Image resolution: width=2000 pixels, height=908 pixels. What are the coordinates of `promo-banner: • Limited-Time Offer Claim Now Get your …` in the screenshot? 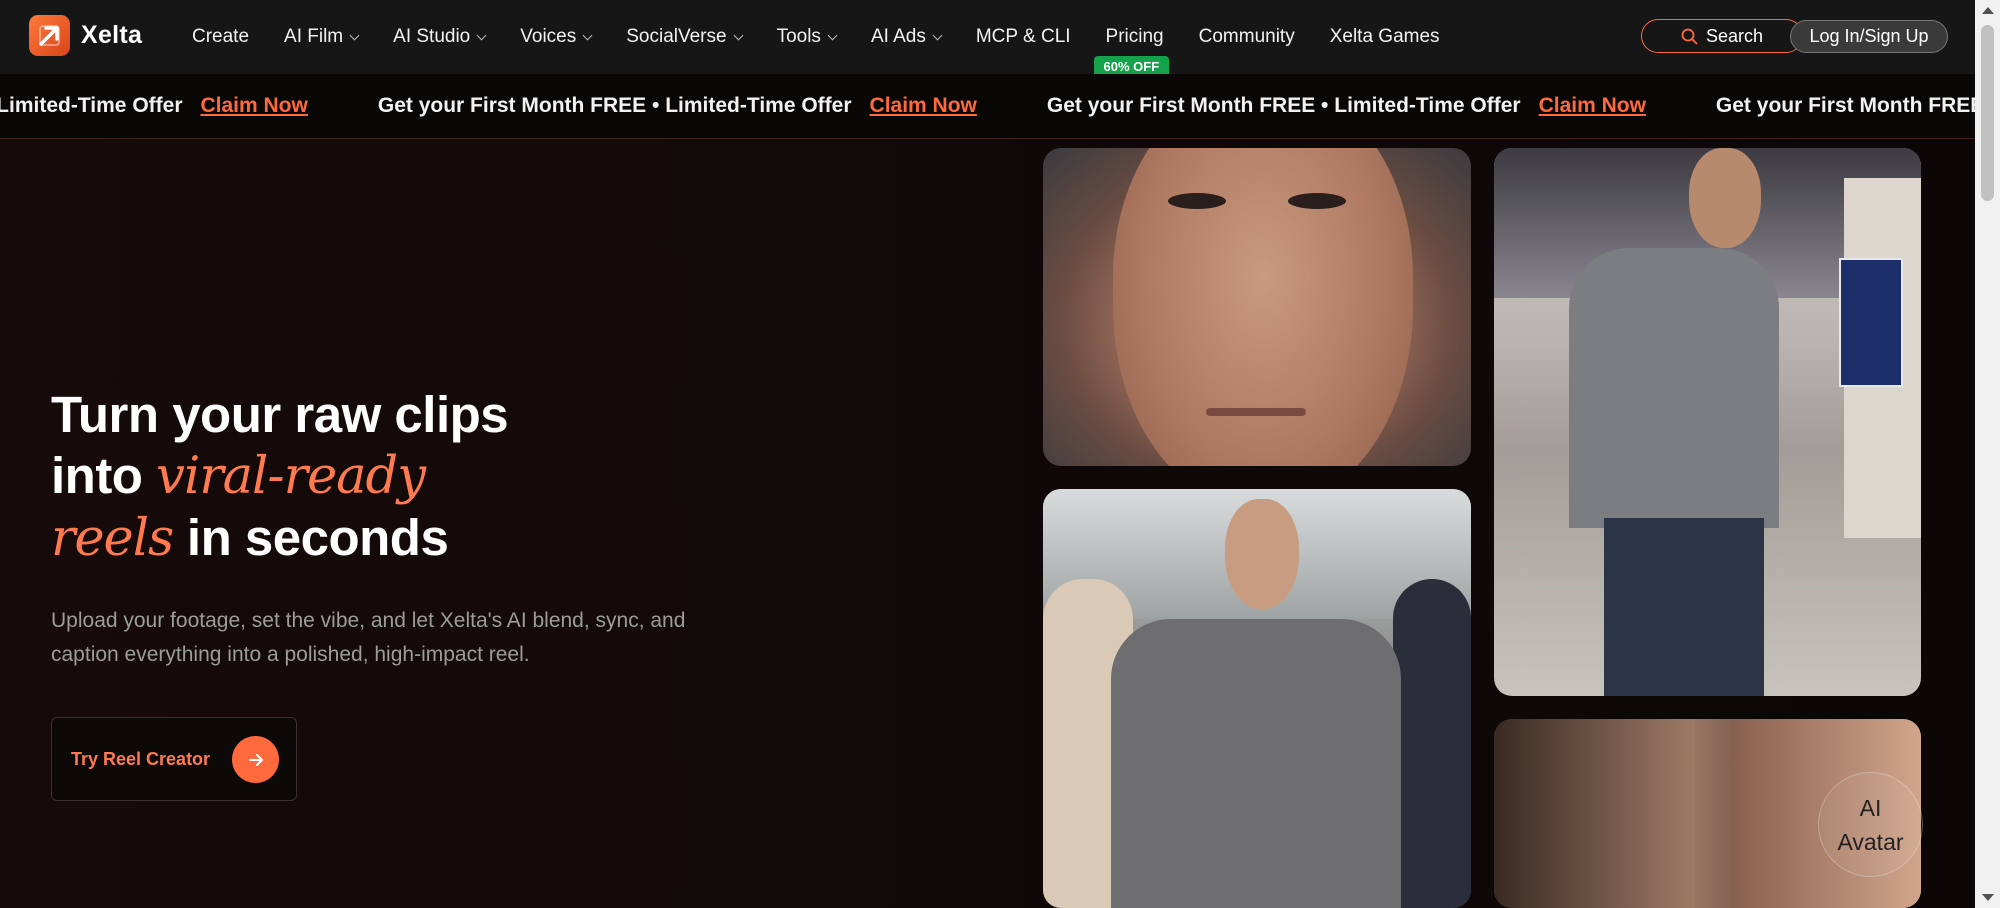 It's located at (987, 106).